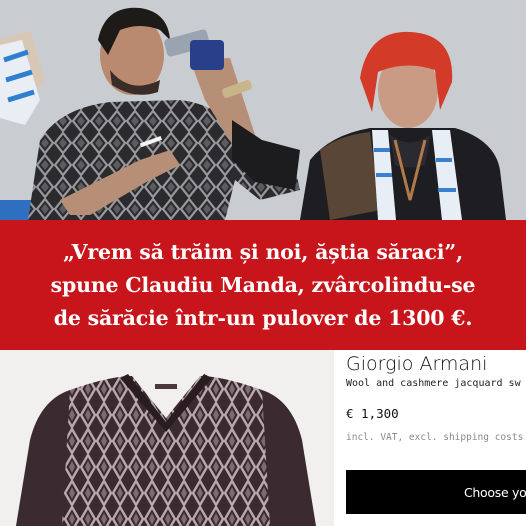  I want to click on product-description: Wool and cashmere jacquard sw, so click(433, 383).